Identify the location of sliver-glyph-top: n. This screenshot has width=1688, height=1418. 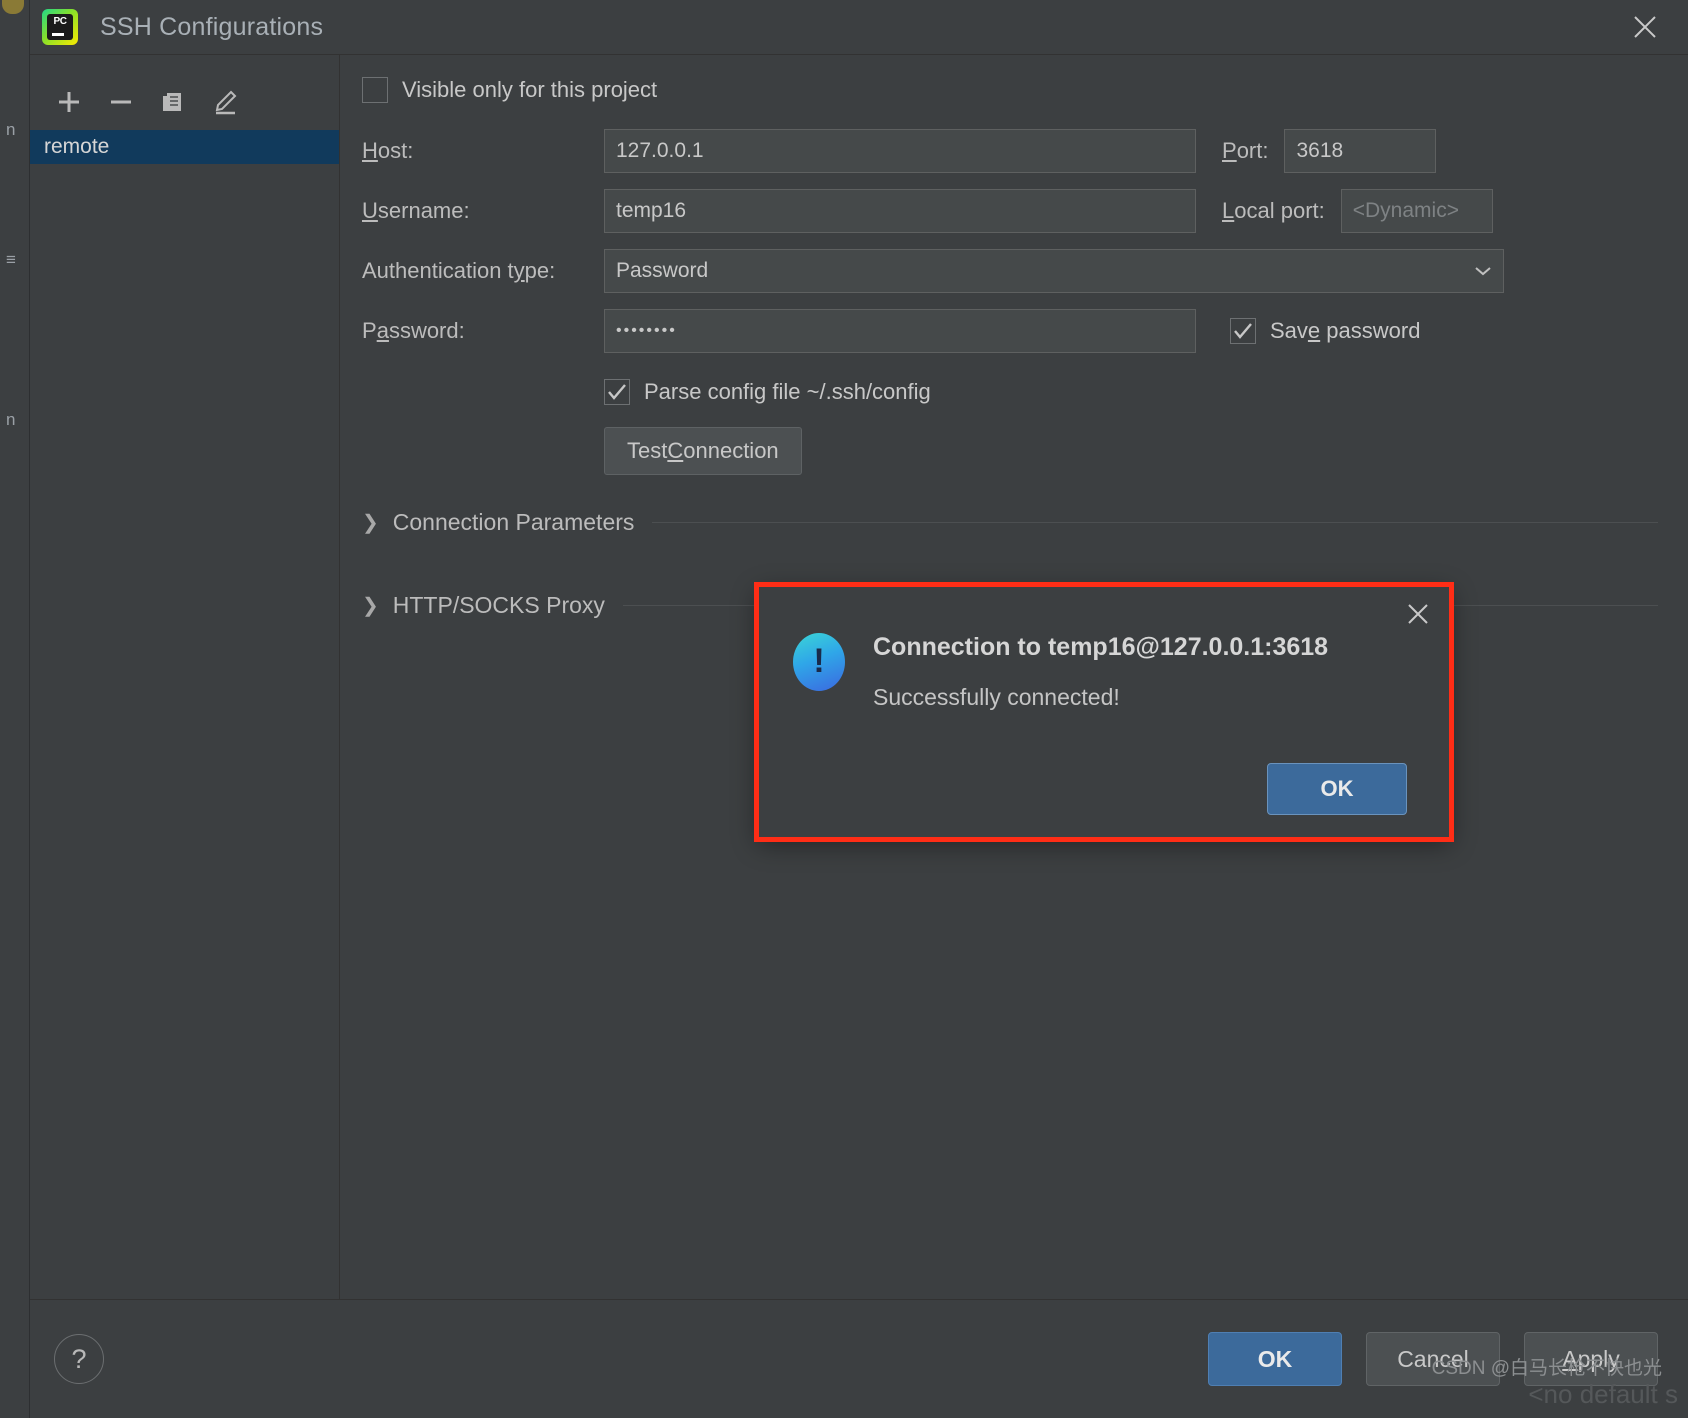
(11, 129).